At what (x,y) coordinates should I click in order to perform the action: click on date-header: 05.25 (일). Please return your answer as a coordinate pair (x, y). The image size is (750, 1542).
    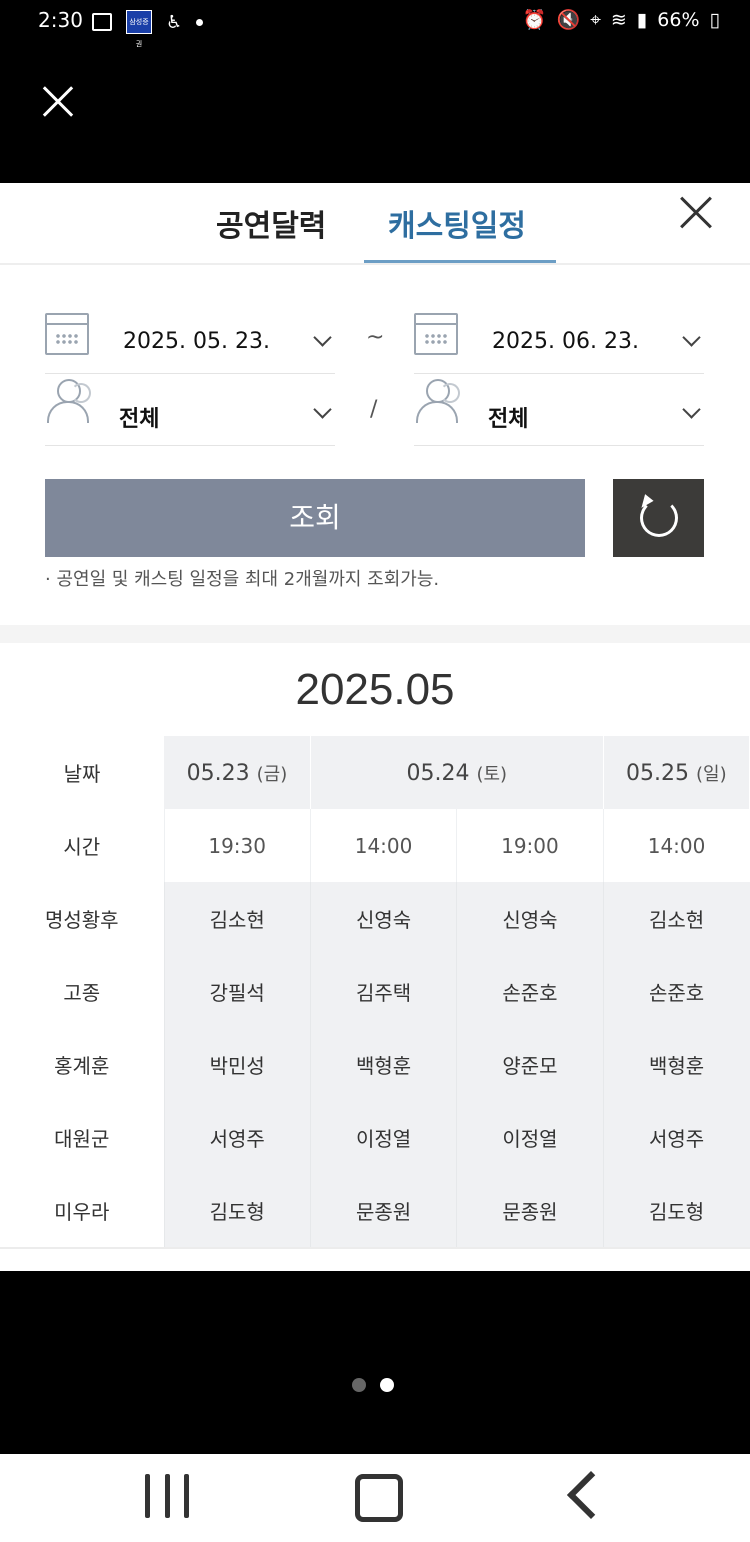
    Looking at the image, I should click on (676, 772).